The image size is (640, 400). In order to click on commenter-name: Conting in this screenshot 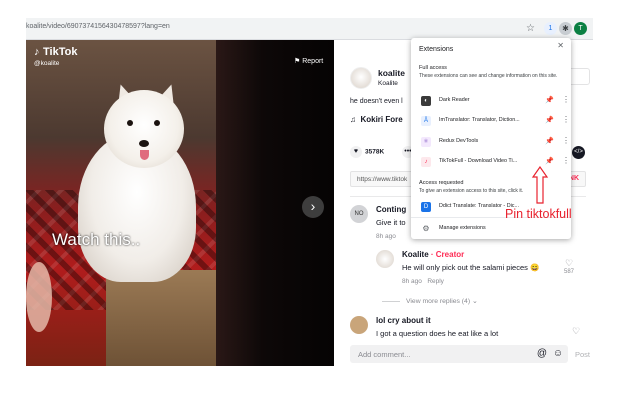, I will do `click(391, 209)`.